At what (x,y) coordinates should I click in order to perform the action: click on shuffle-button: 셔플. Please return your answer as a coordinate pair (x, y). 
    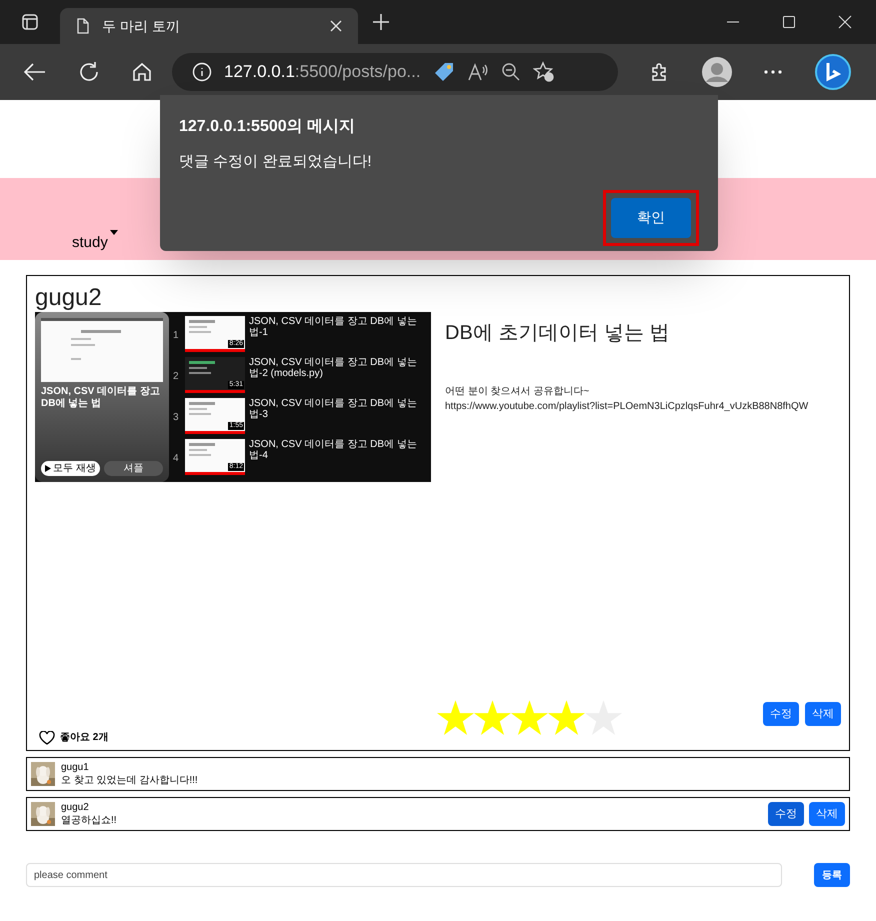
    Looking at the image, I should click on (133, 468).